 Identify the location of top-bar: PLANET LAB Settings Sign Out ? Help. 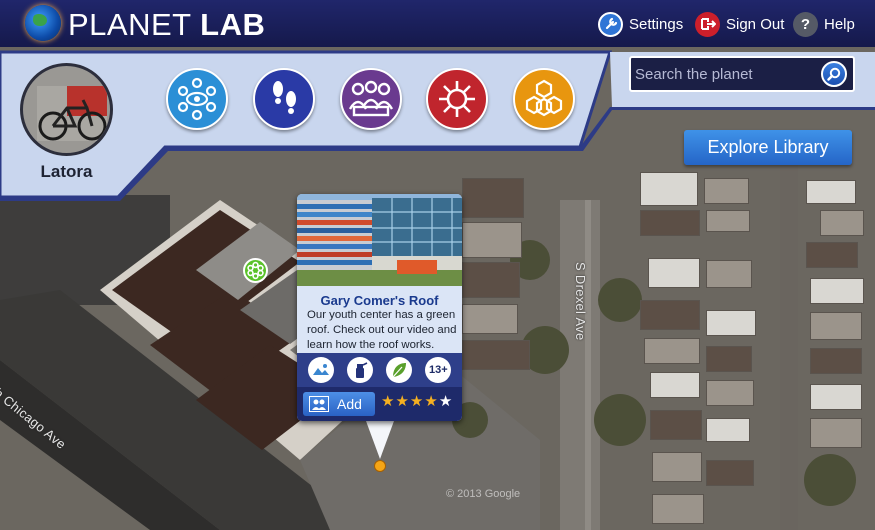
(437, 23).